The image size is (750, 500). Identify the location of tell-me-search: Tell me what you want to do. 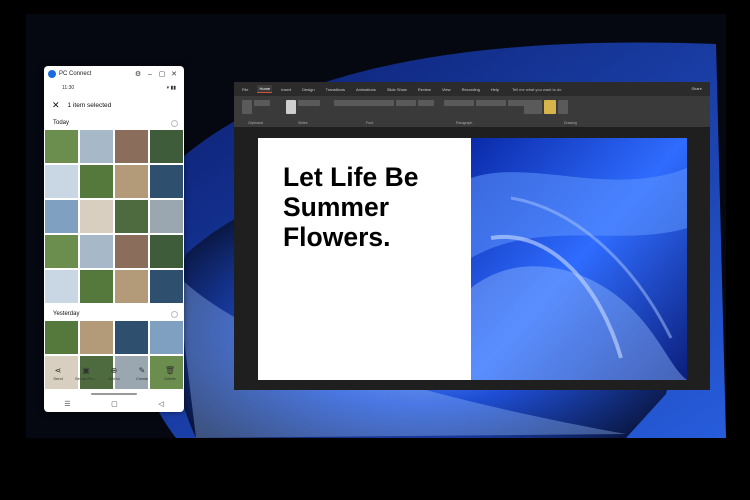
(536, 89).